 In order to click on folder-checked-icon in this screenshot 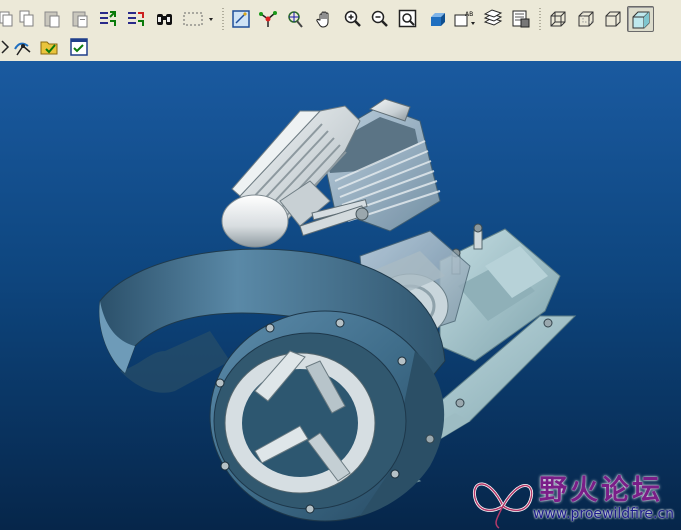, I will do `click(50, 47)`.